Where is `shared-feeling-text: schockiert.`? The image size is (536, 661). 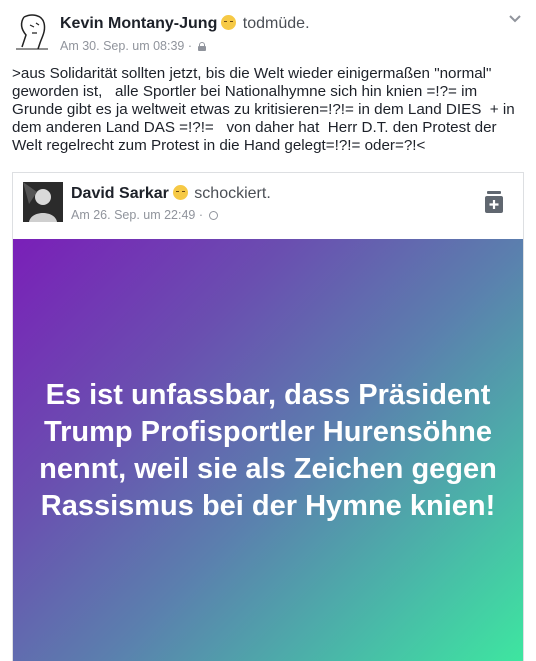
shared-feeling-text: schockiert. is located at coordinates (232, 193).